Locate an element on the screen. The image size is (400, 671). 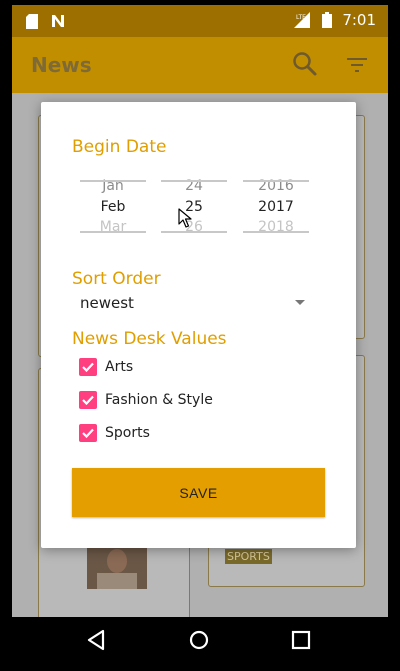
back-icon is located at coordinates (96, 642).